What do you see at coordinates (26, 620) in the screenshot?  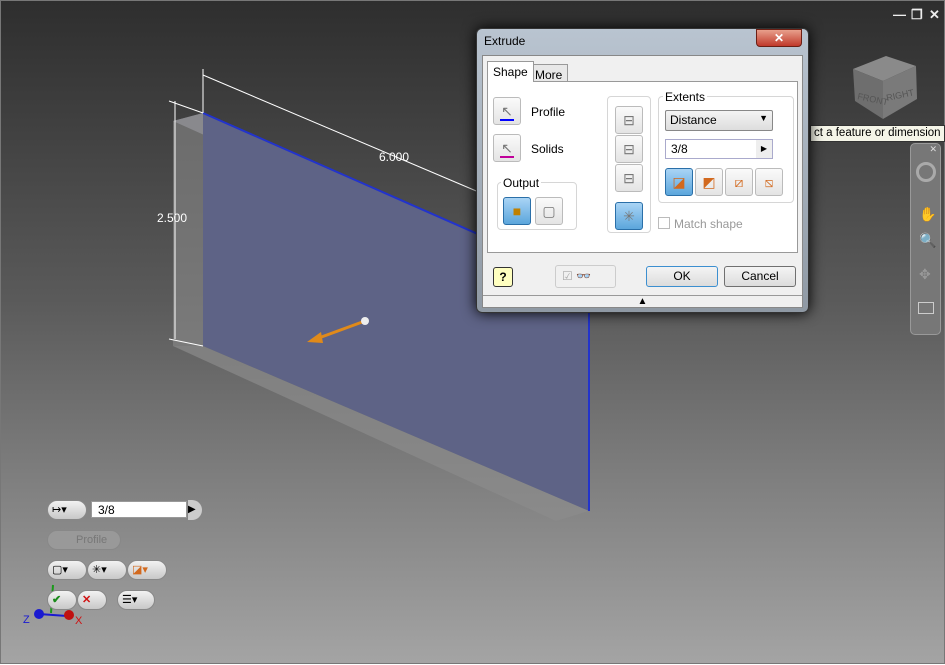 I see `svg-text: Z` at bounding box center [26, 620].